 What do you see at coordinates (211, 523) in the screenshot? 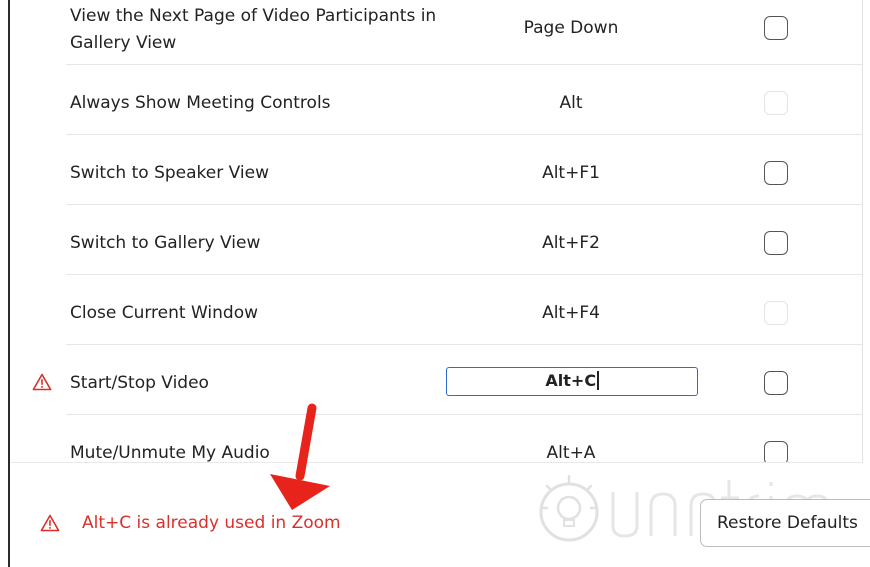
I see `error-text: Alt+C is already used in Zoom` at bounding box center [211, 523].